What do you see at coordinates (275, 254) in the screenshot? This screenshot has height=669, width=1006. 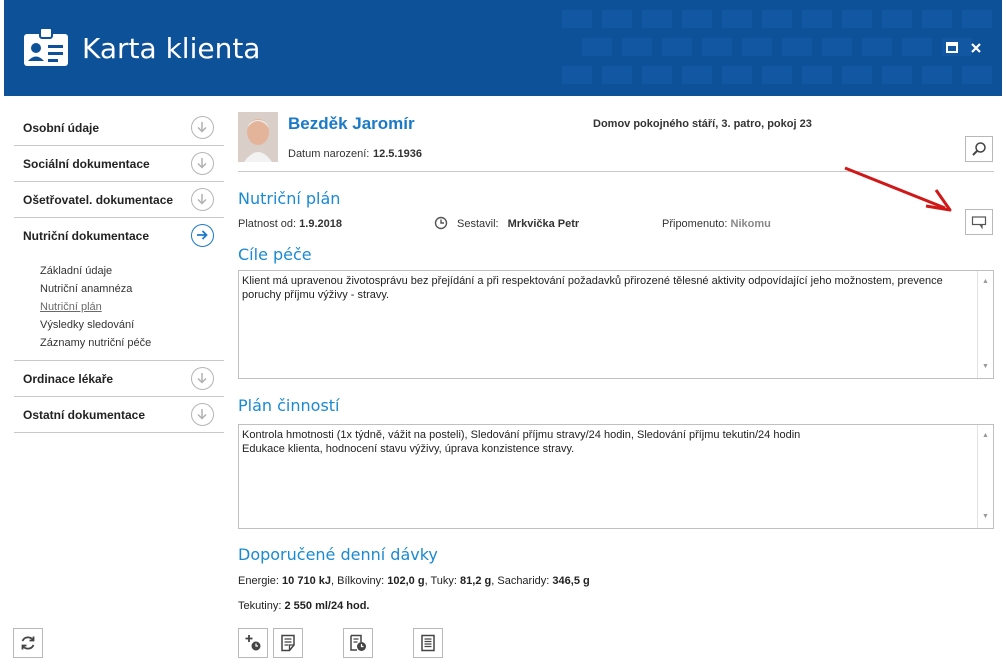 I see `care-goals-title: Cíle péče` at bounding box center [275, 254].